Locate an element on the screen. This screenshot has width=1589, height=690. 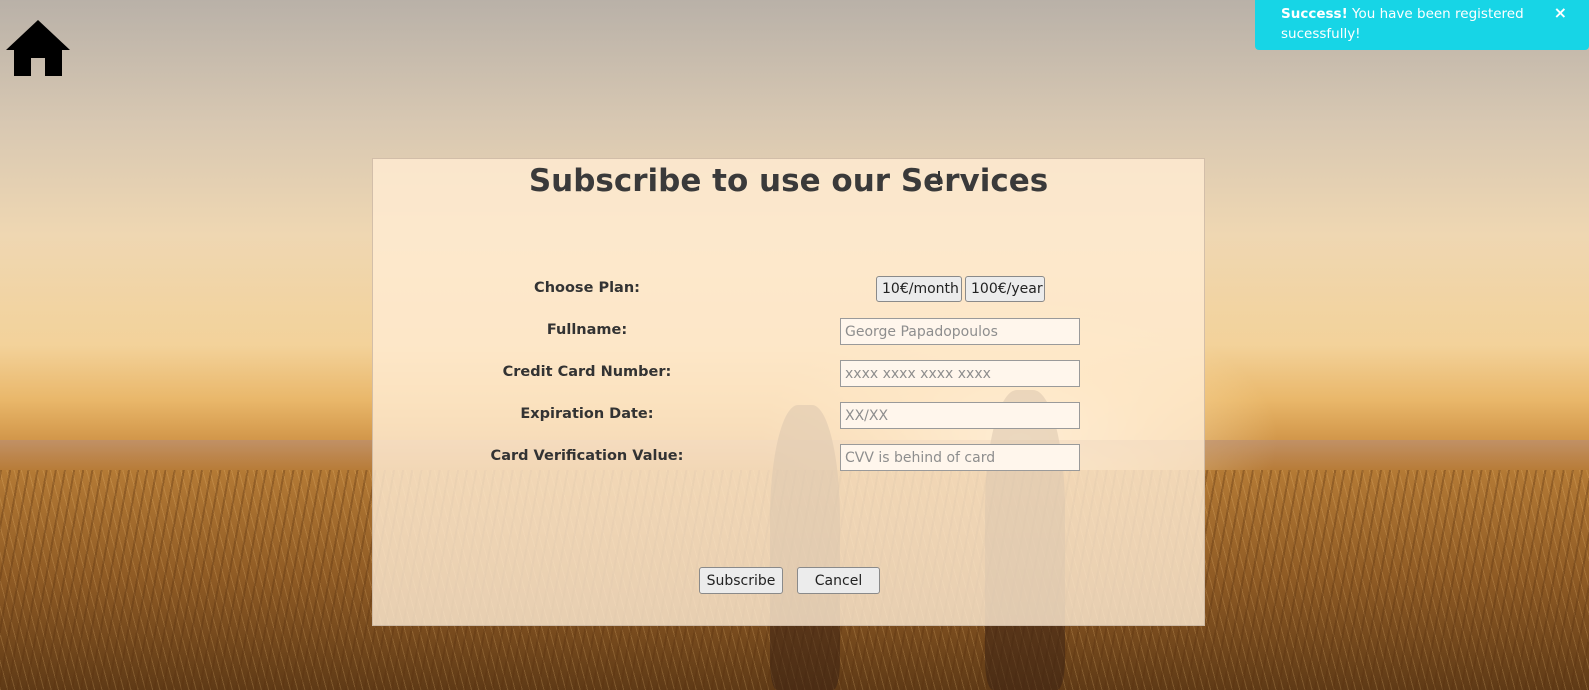
cancel-button: Cancel is located at coordinates (838, 580).